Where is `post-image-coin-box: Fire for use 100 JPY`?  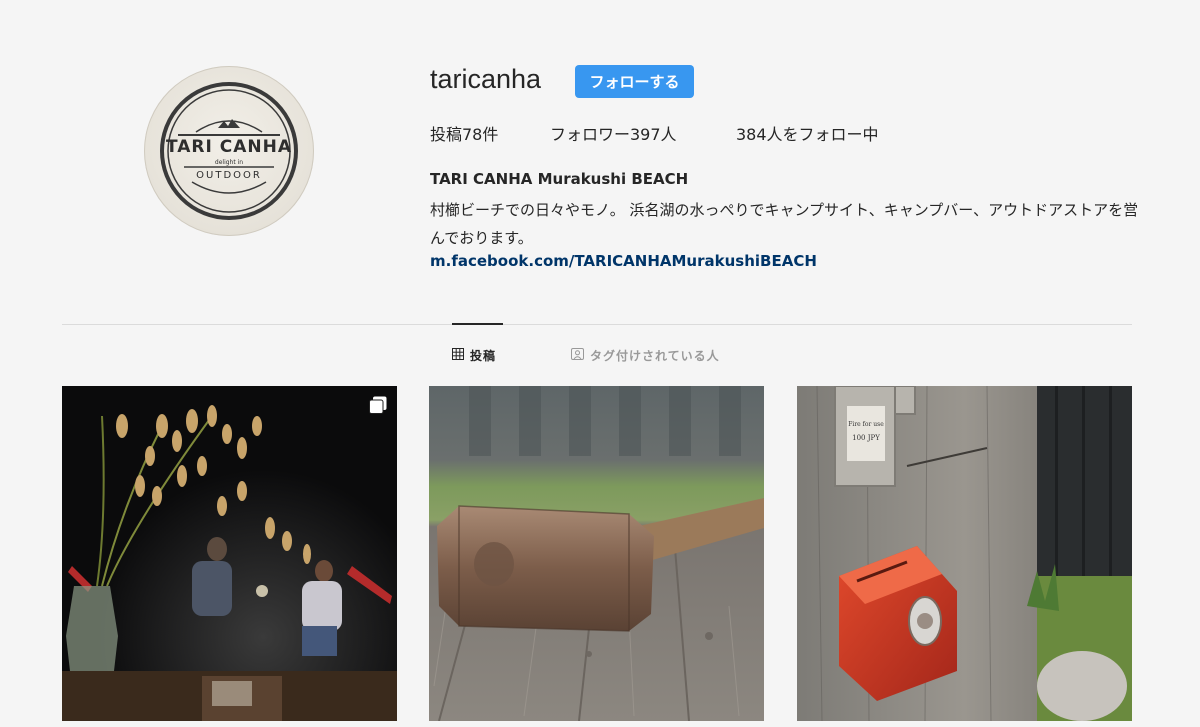
post-image-coin-box: Fire for use 100 JPY is located at coordinates (964, 553).